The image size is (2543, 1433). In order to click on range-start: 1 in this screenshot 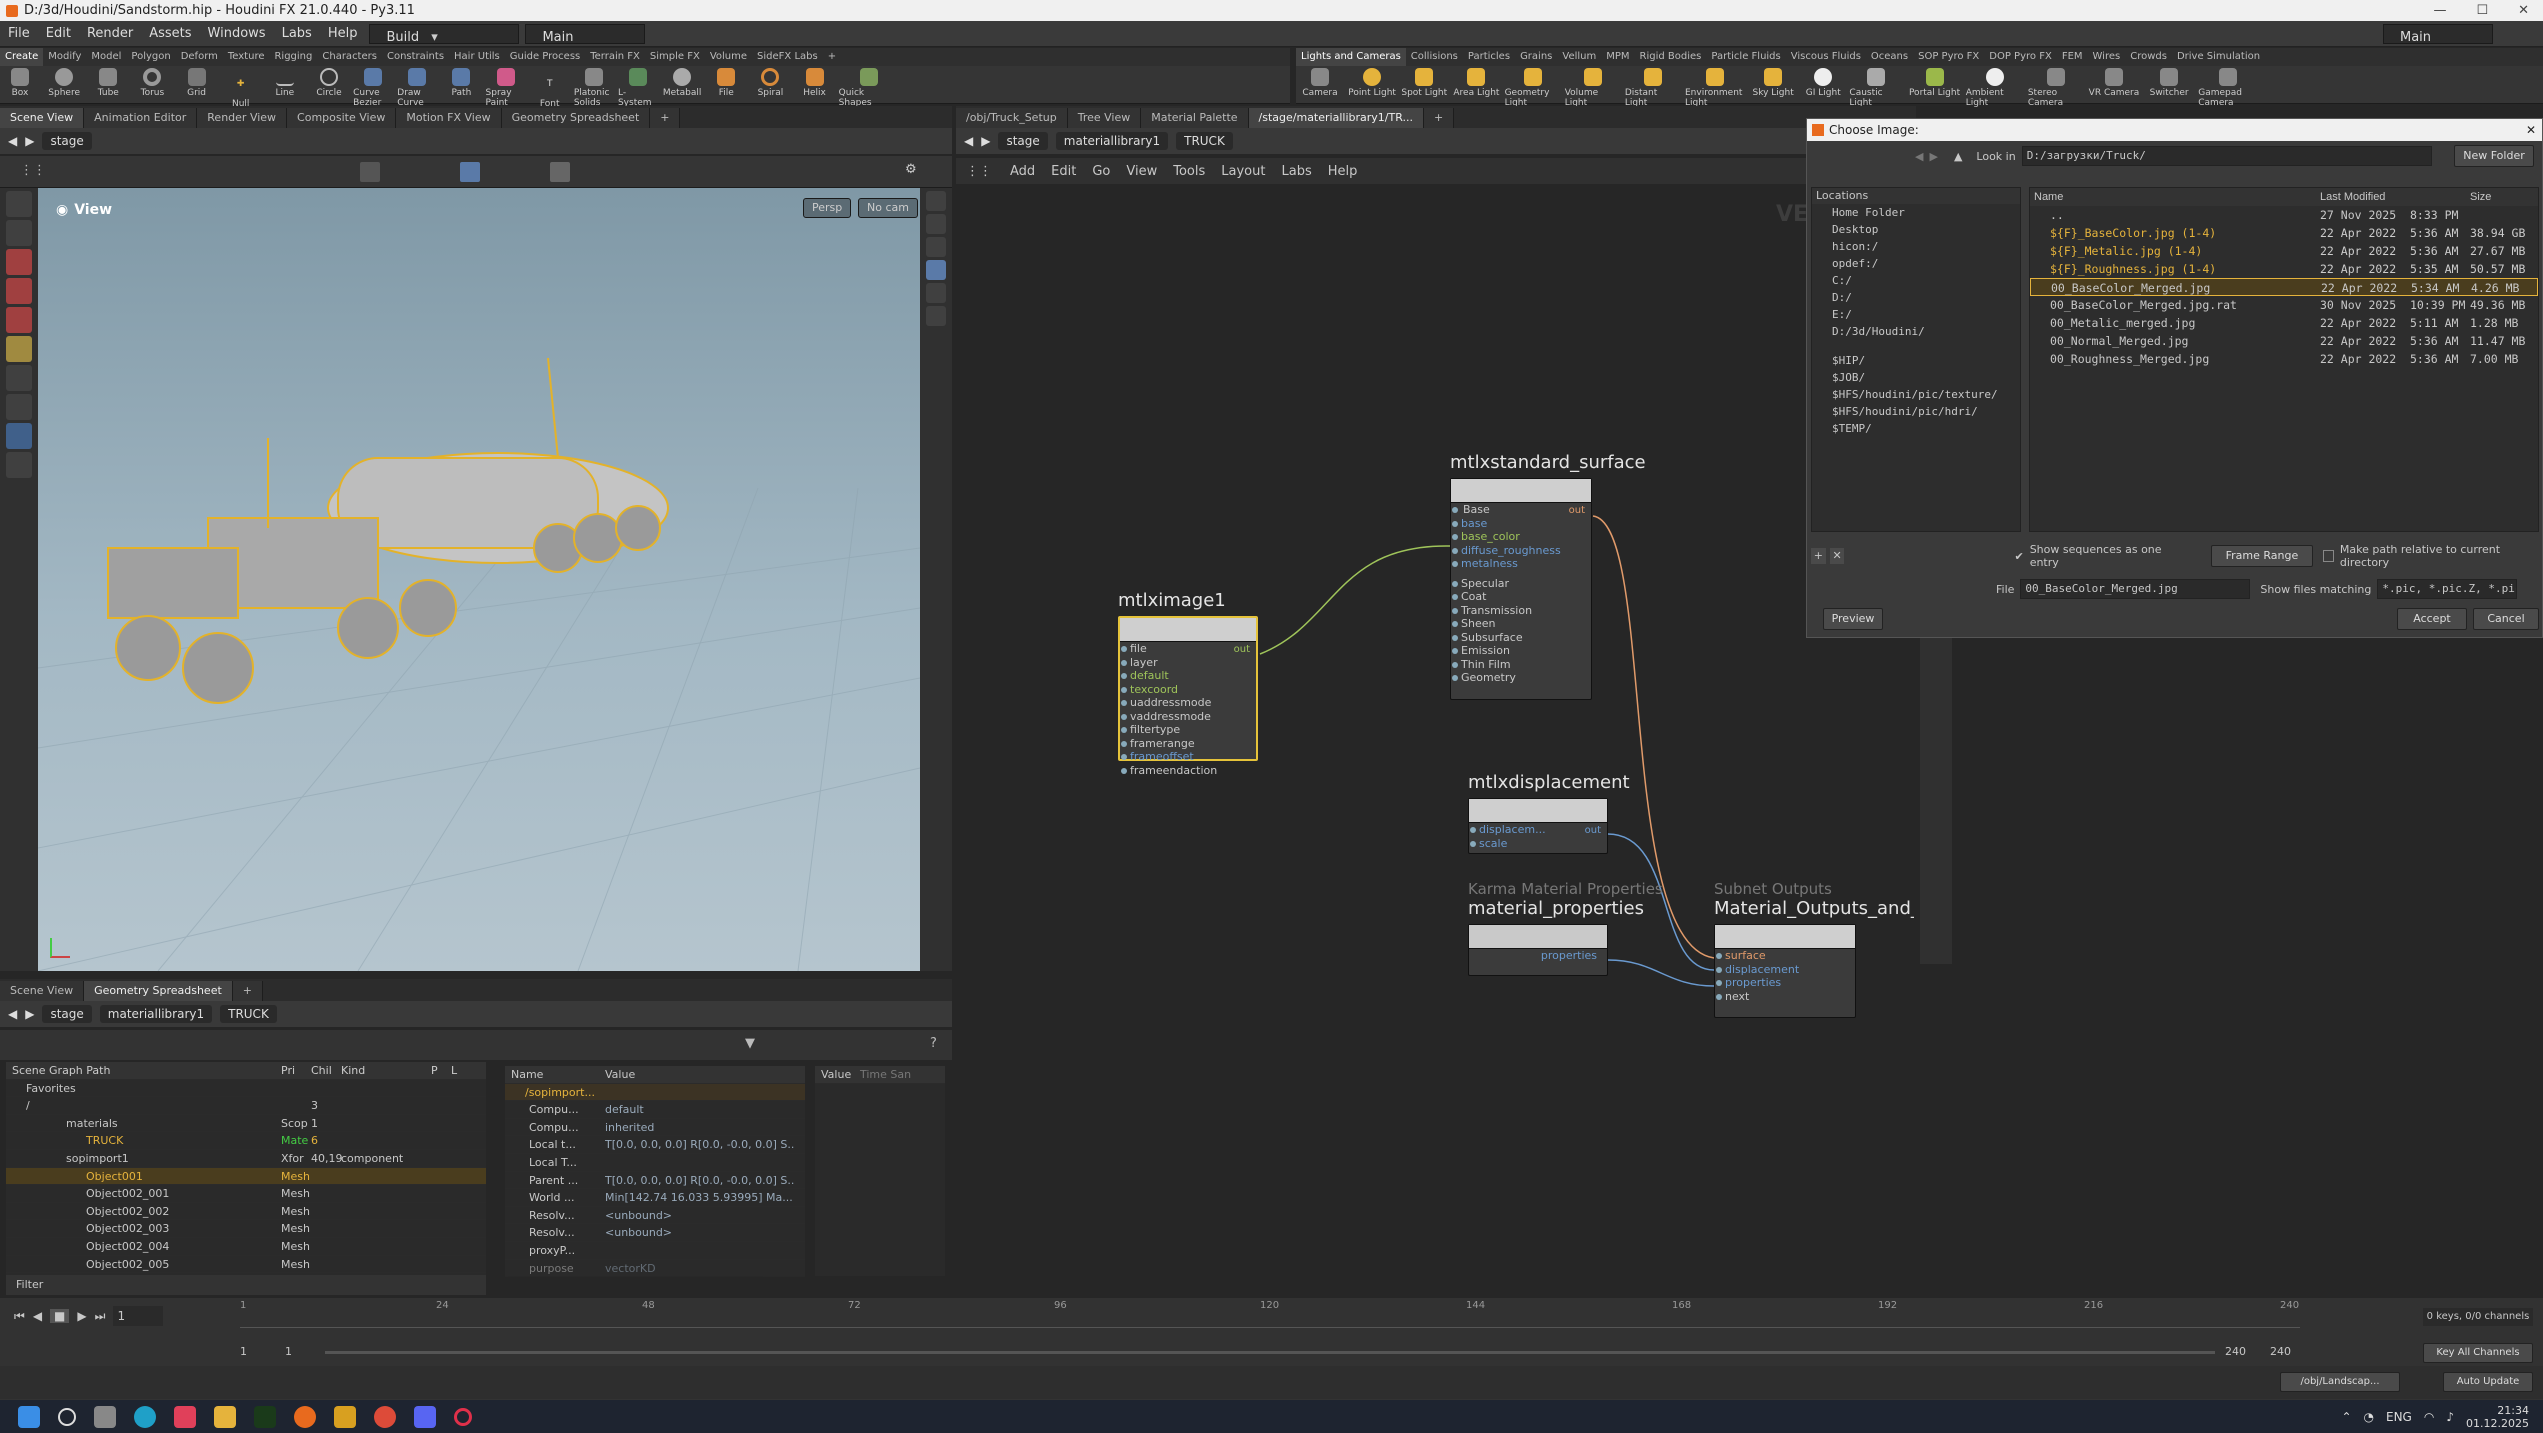, I will do `click(243, 1351)`.